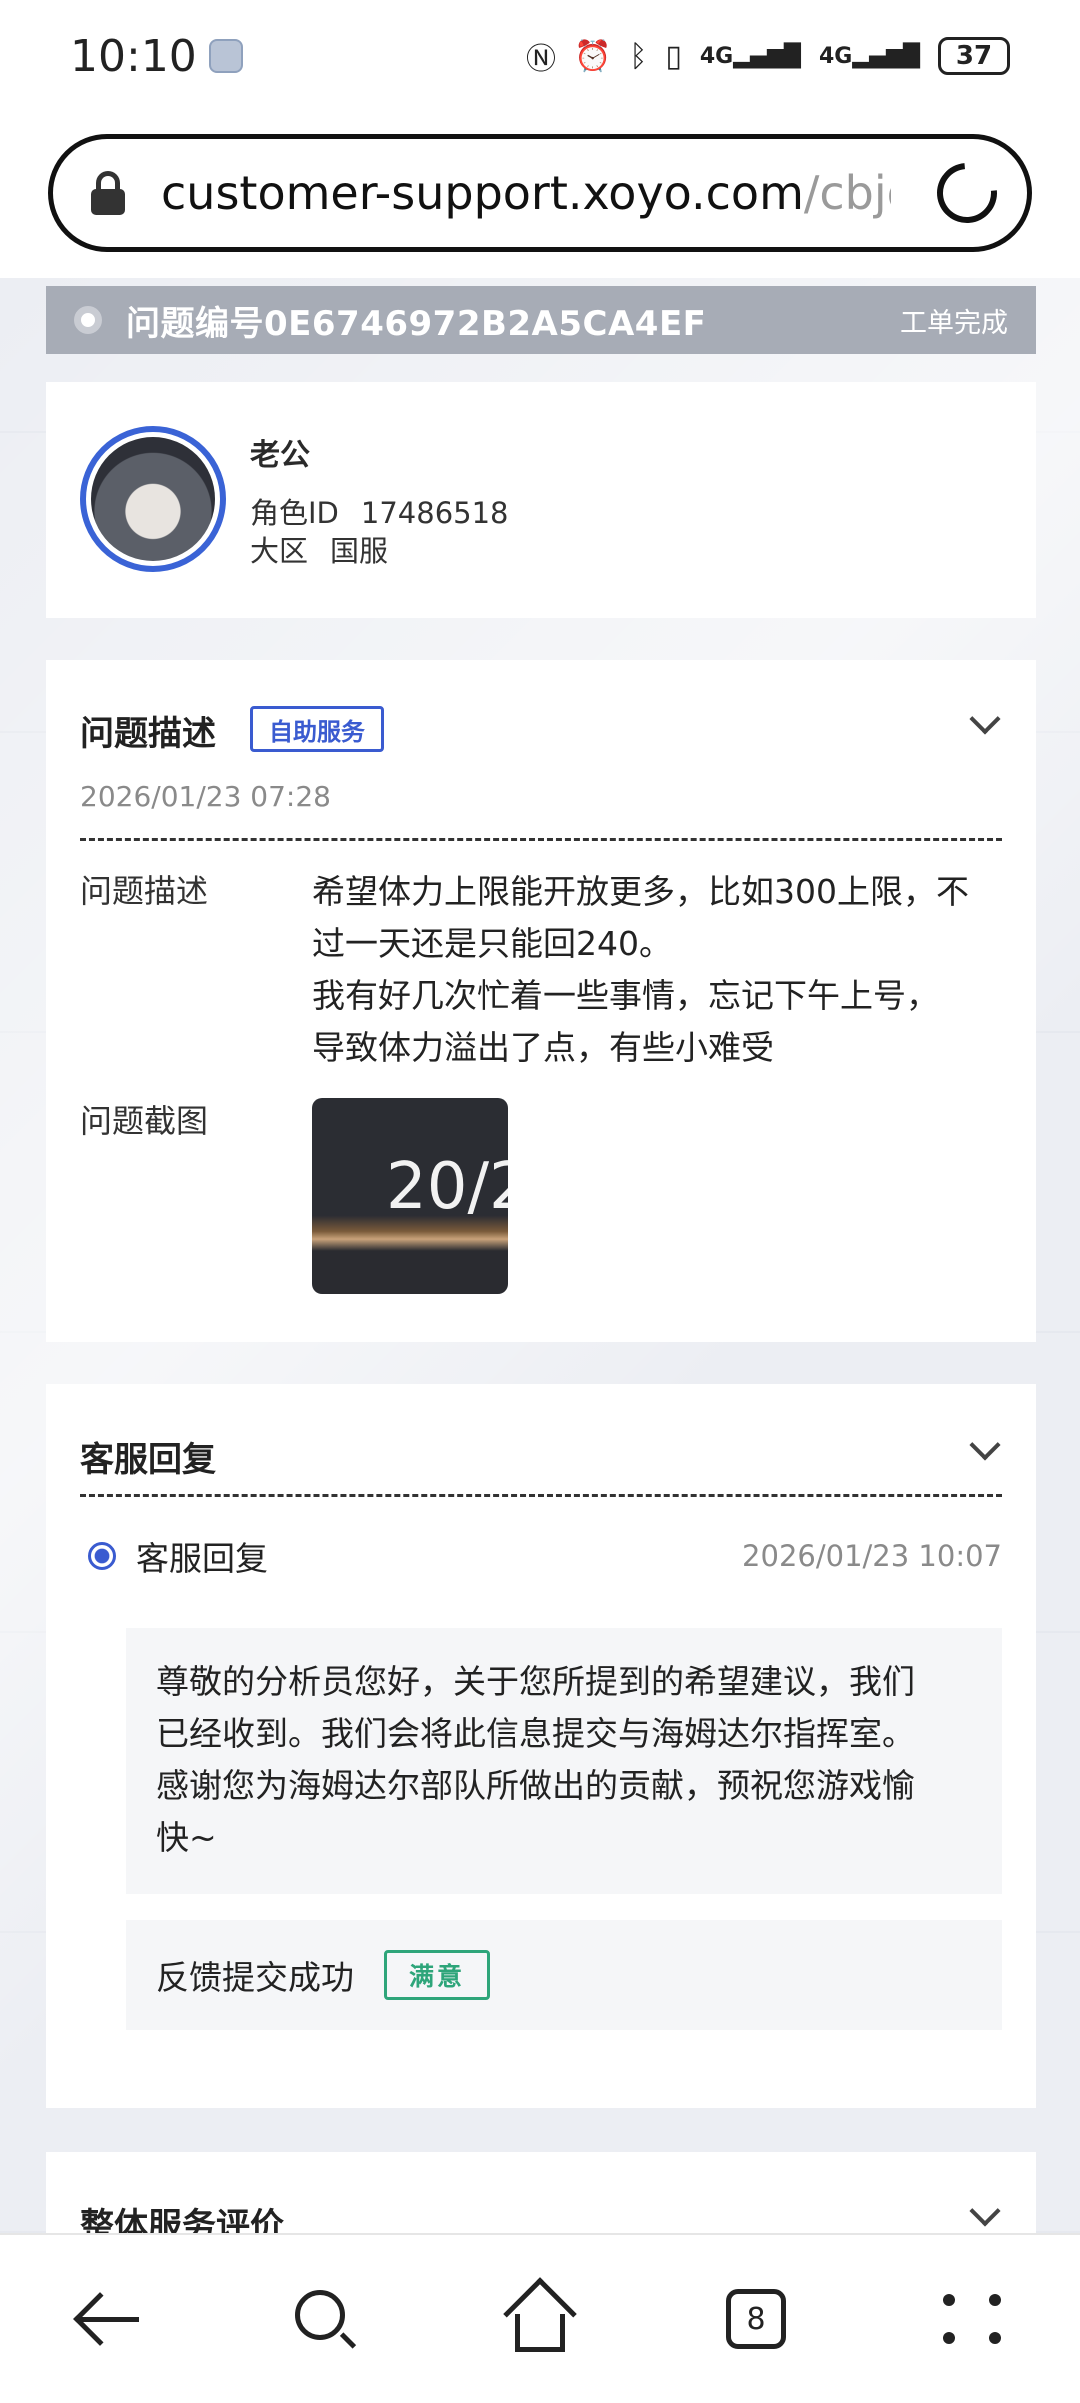  Describe the element at coordinates (535, 1785) in the screenshot. I see `reply-line: 感谢您为海姆达尔部队所做出的贡献，预祝您游戏愉` at that location.